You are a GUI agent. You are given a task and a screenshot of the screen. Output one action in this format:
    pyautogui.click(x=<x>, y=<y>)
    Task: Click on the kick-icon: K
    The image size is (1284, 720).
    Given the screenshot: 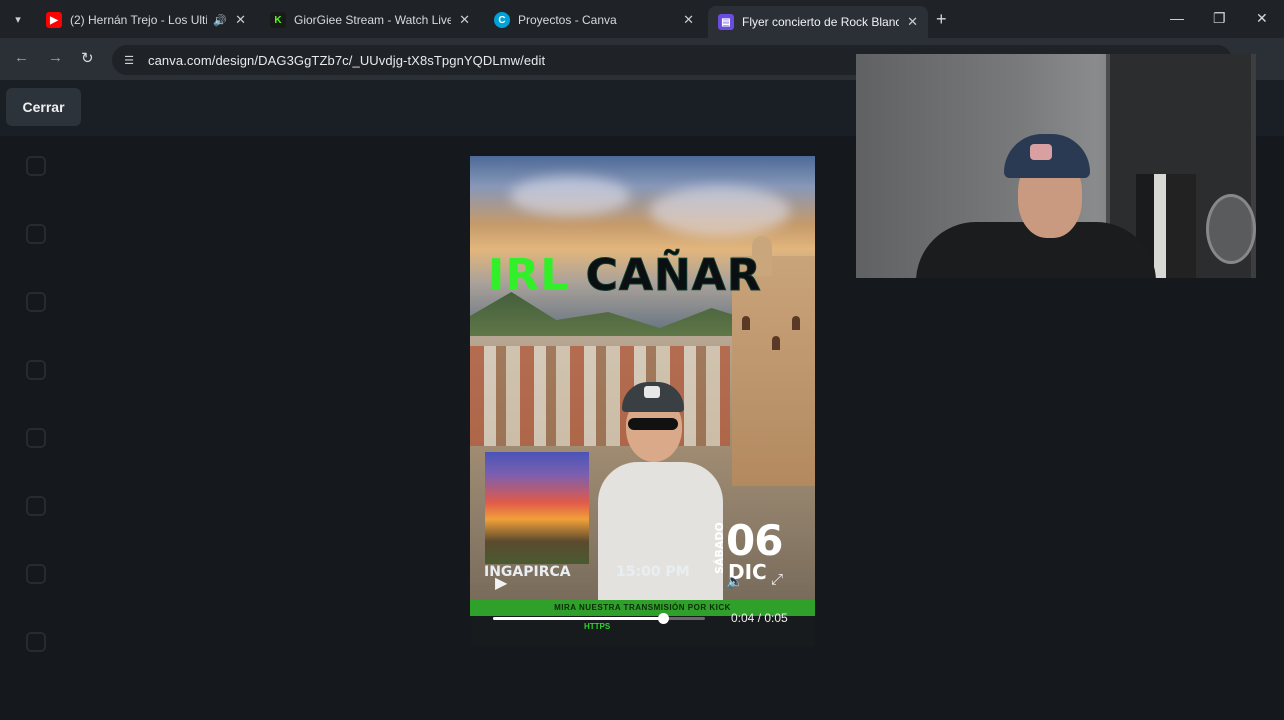 What is the action you would take?
    pyautogui.click(x=278, y=20)
    